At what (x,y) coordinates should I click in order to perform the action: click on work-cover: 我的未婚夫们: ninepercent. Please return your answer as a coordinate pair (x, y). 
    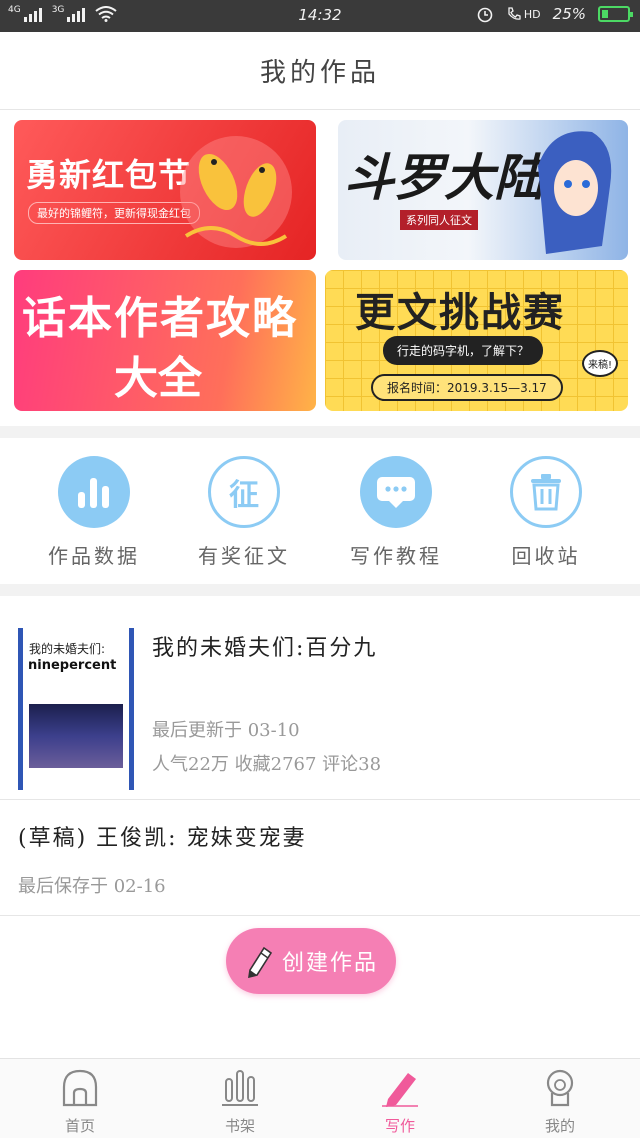
    Looking at the image, I should click on (76, 709).